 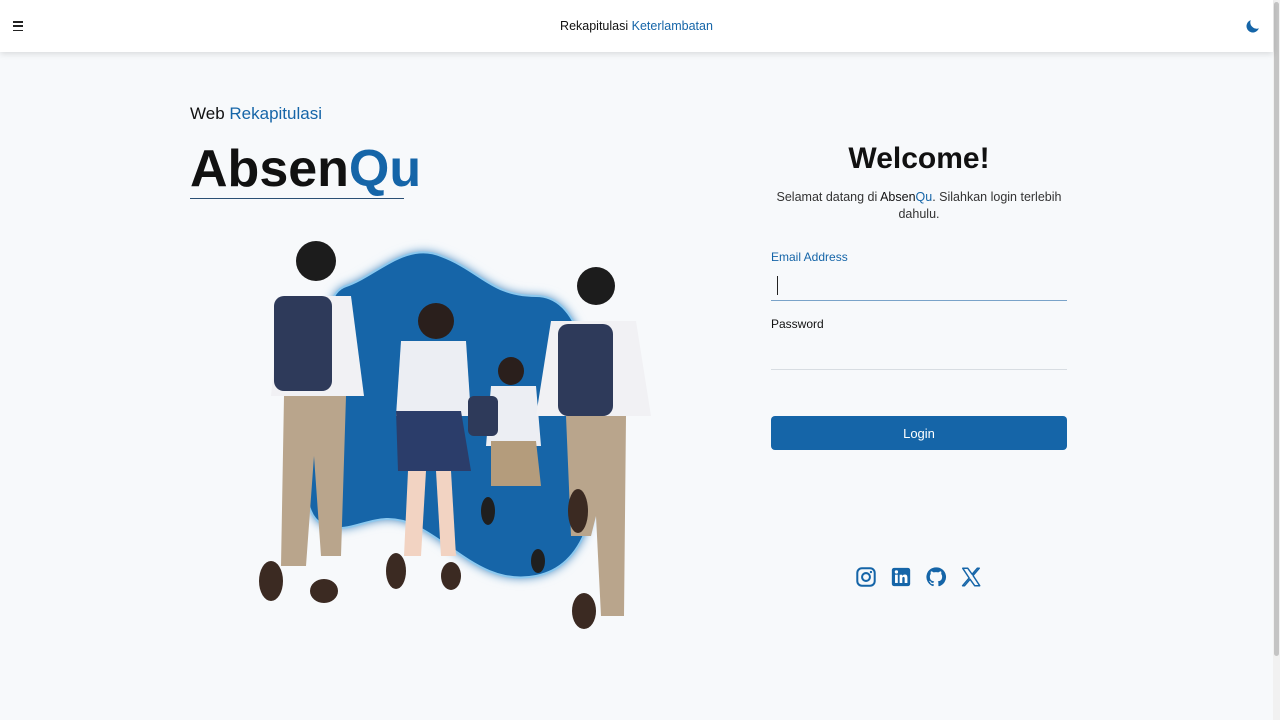 What do you see at coordinates (918, 577) in the screenshot?
I see `social-links` at bounding box center [918, 577].